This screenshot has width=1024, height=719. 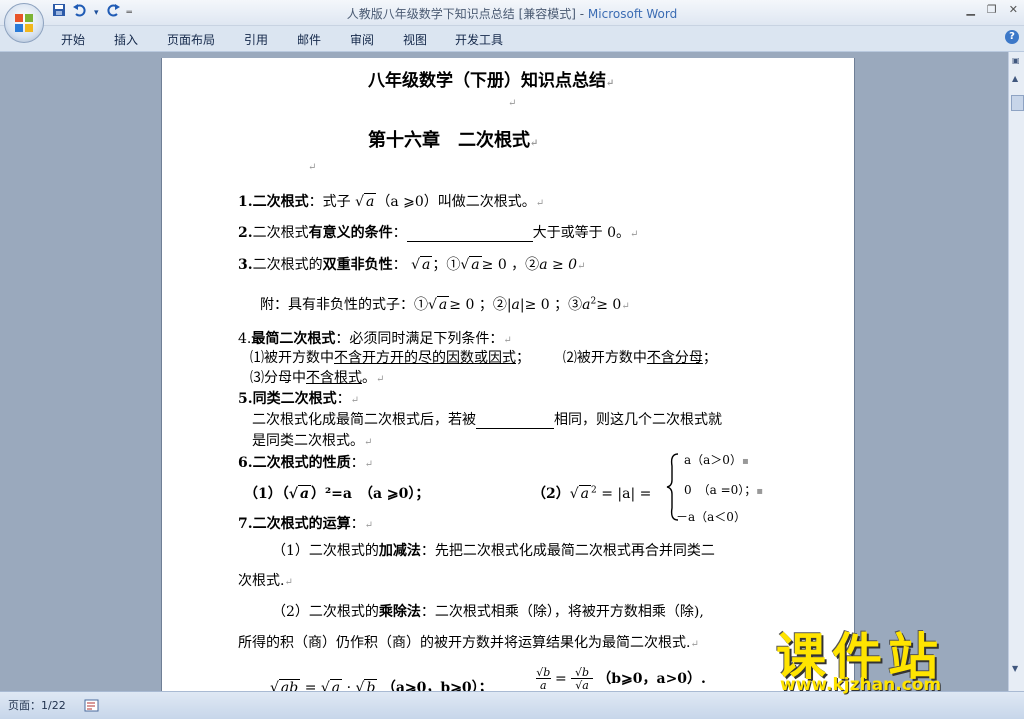 What do you see at coordinates (312, 441) in the screenshot?
I see `section-5-line-2: 是同类二次根式。↵` at bounding box center [312, 441].